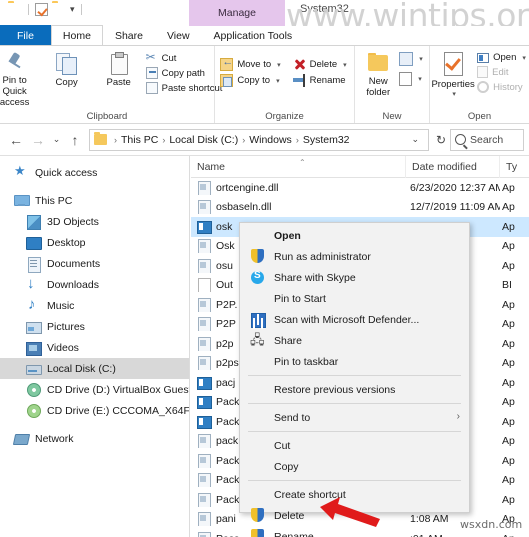  I want to click on sidebar-item-label: CD Drive (E:) CCCOMA_X64FRE_, so click(118, 410).